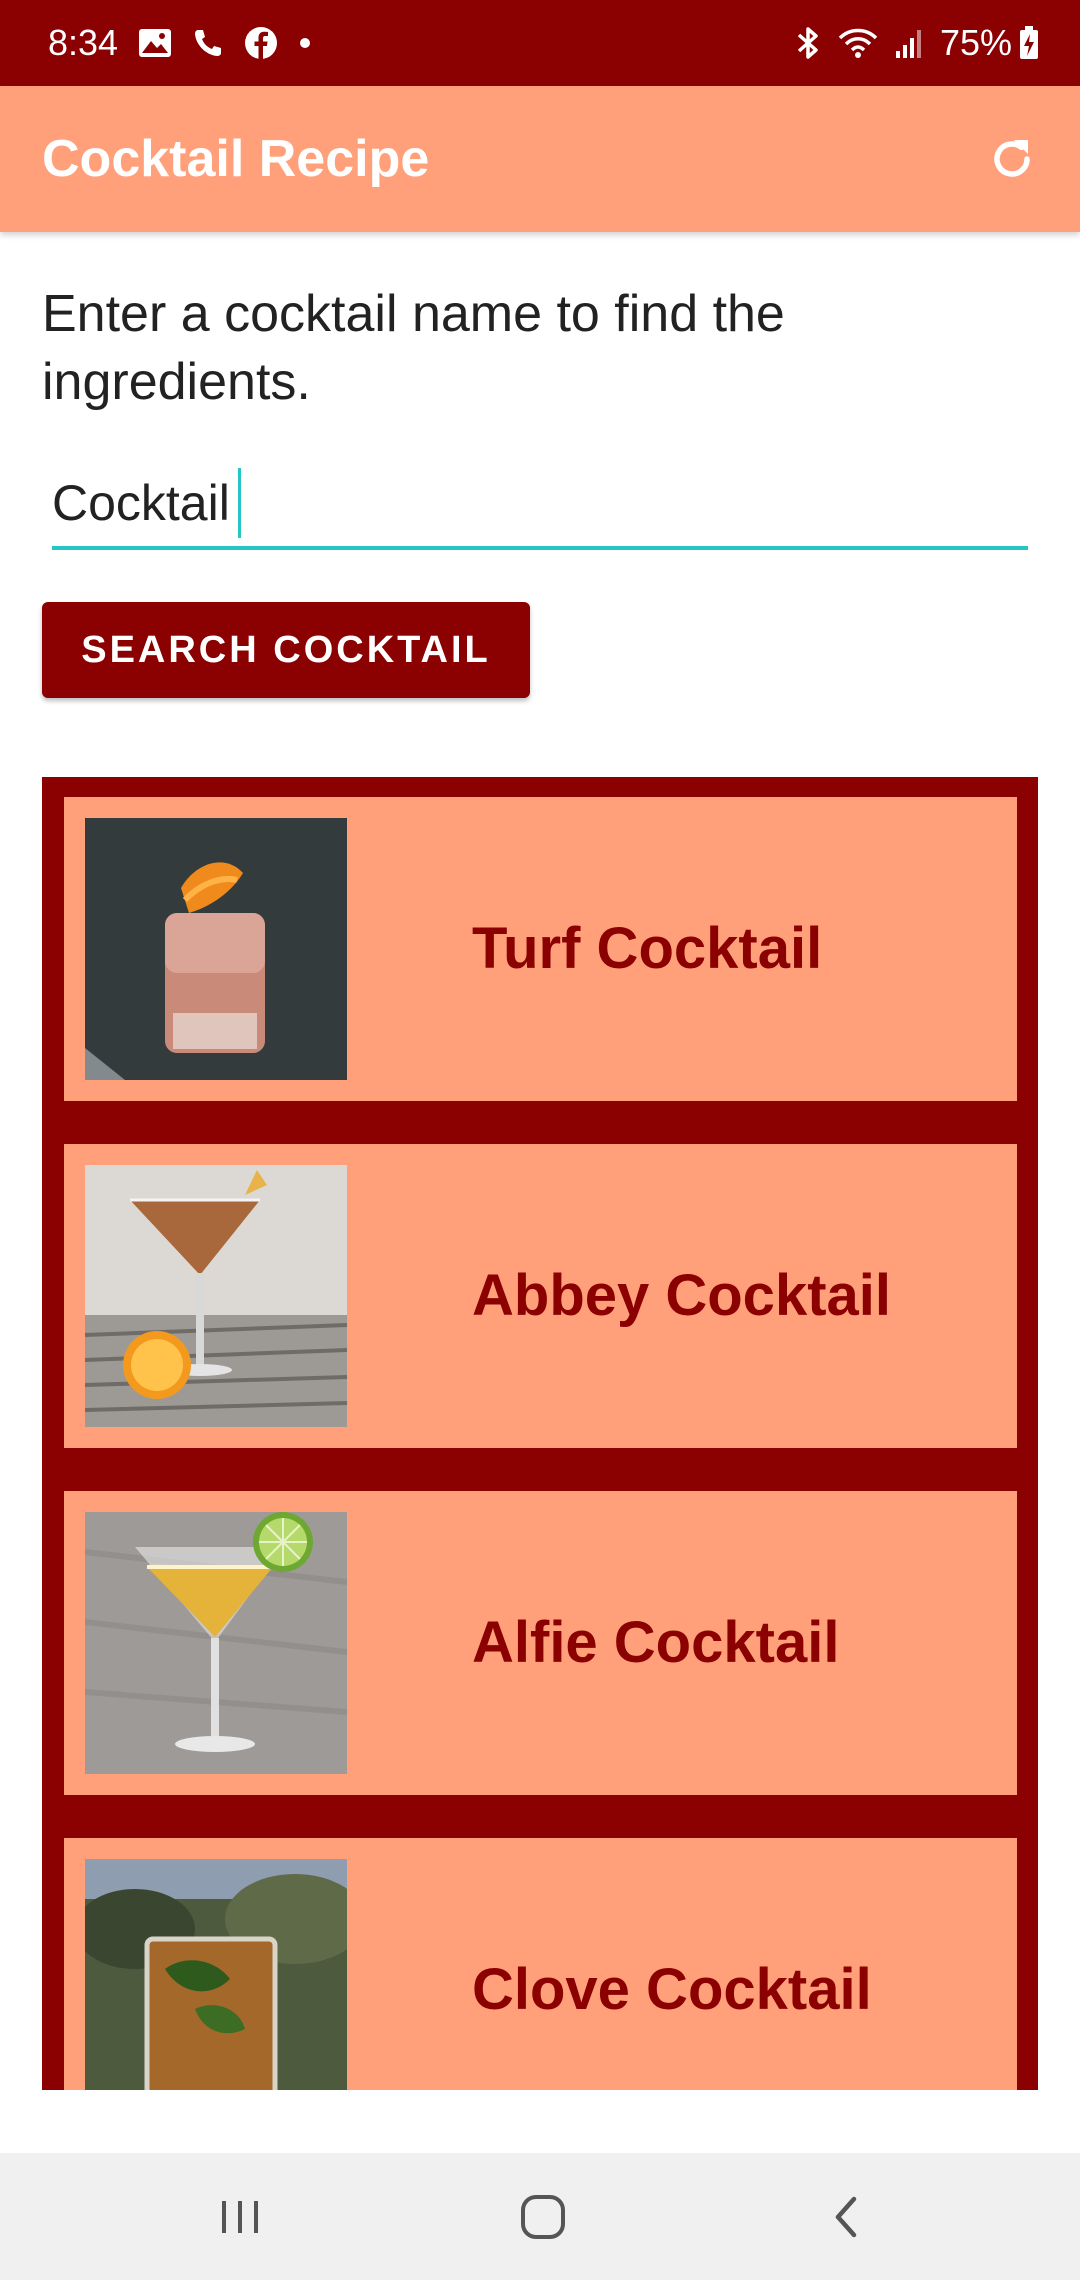  I want to click on refresh-icon, so click(1012, 159).